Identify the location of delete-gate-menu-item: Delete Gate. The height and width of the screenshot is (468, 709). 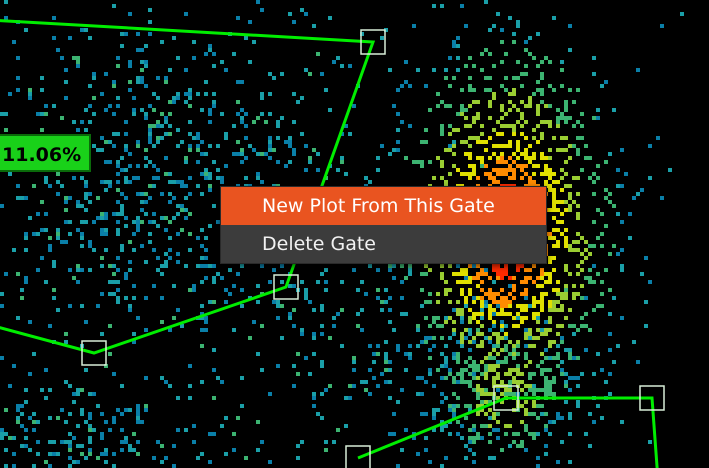
(383, 244).